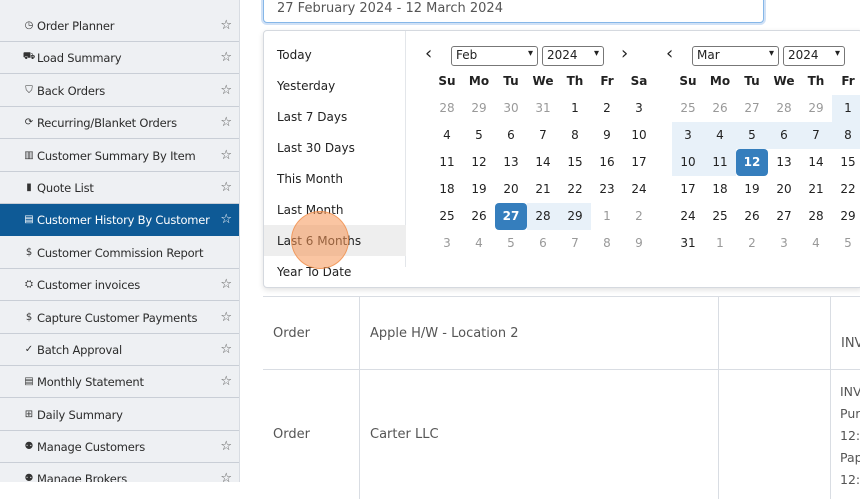  I want to click on sidebar-item: ⛉ Back Orders ☆, so click(119, 91).